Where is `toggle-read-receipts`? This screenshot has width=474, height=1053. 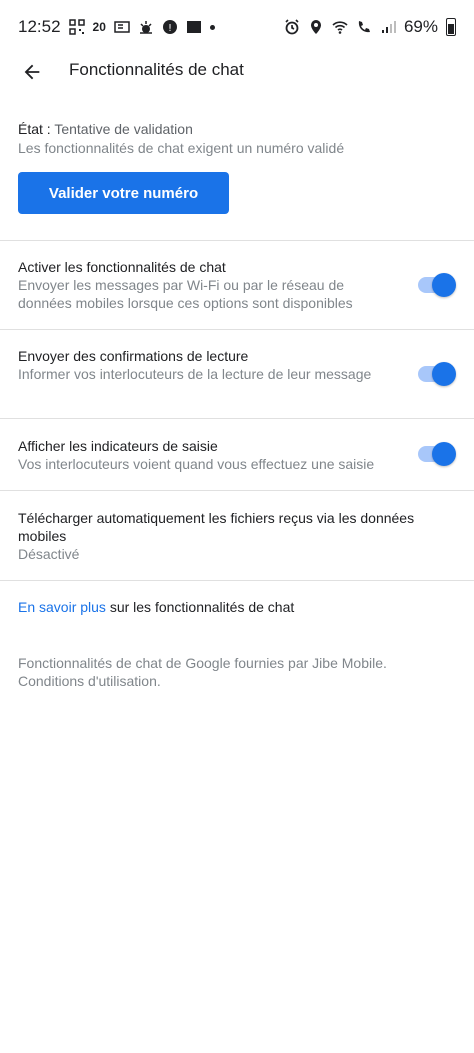
toggle-read-receipts is located at coordinates (437, 374).